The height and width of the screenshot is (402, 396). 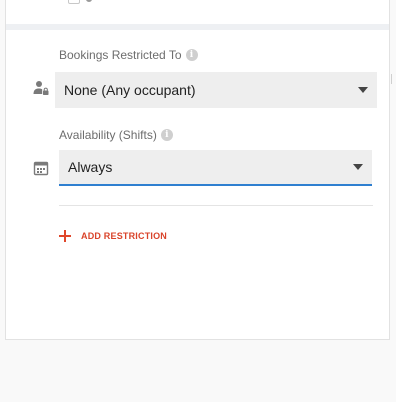 What do you see at coordinates (197, 12) in the screenshot?
I see `previous-section-edge` at bounding box center [197, 12].